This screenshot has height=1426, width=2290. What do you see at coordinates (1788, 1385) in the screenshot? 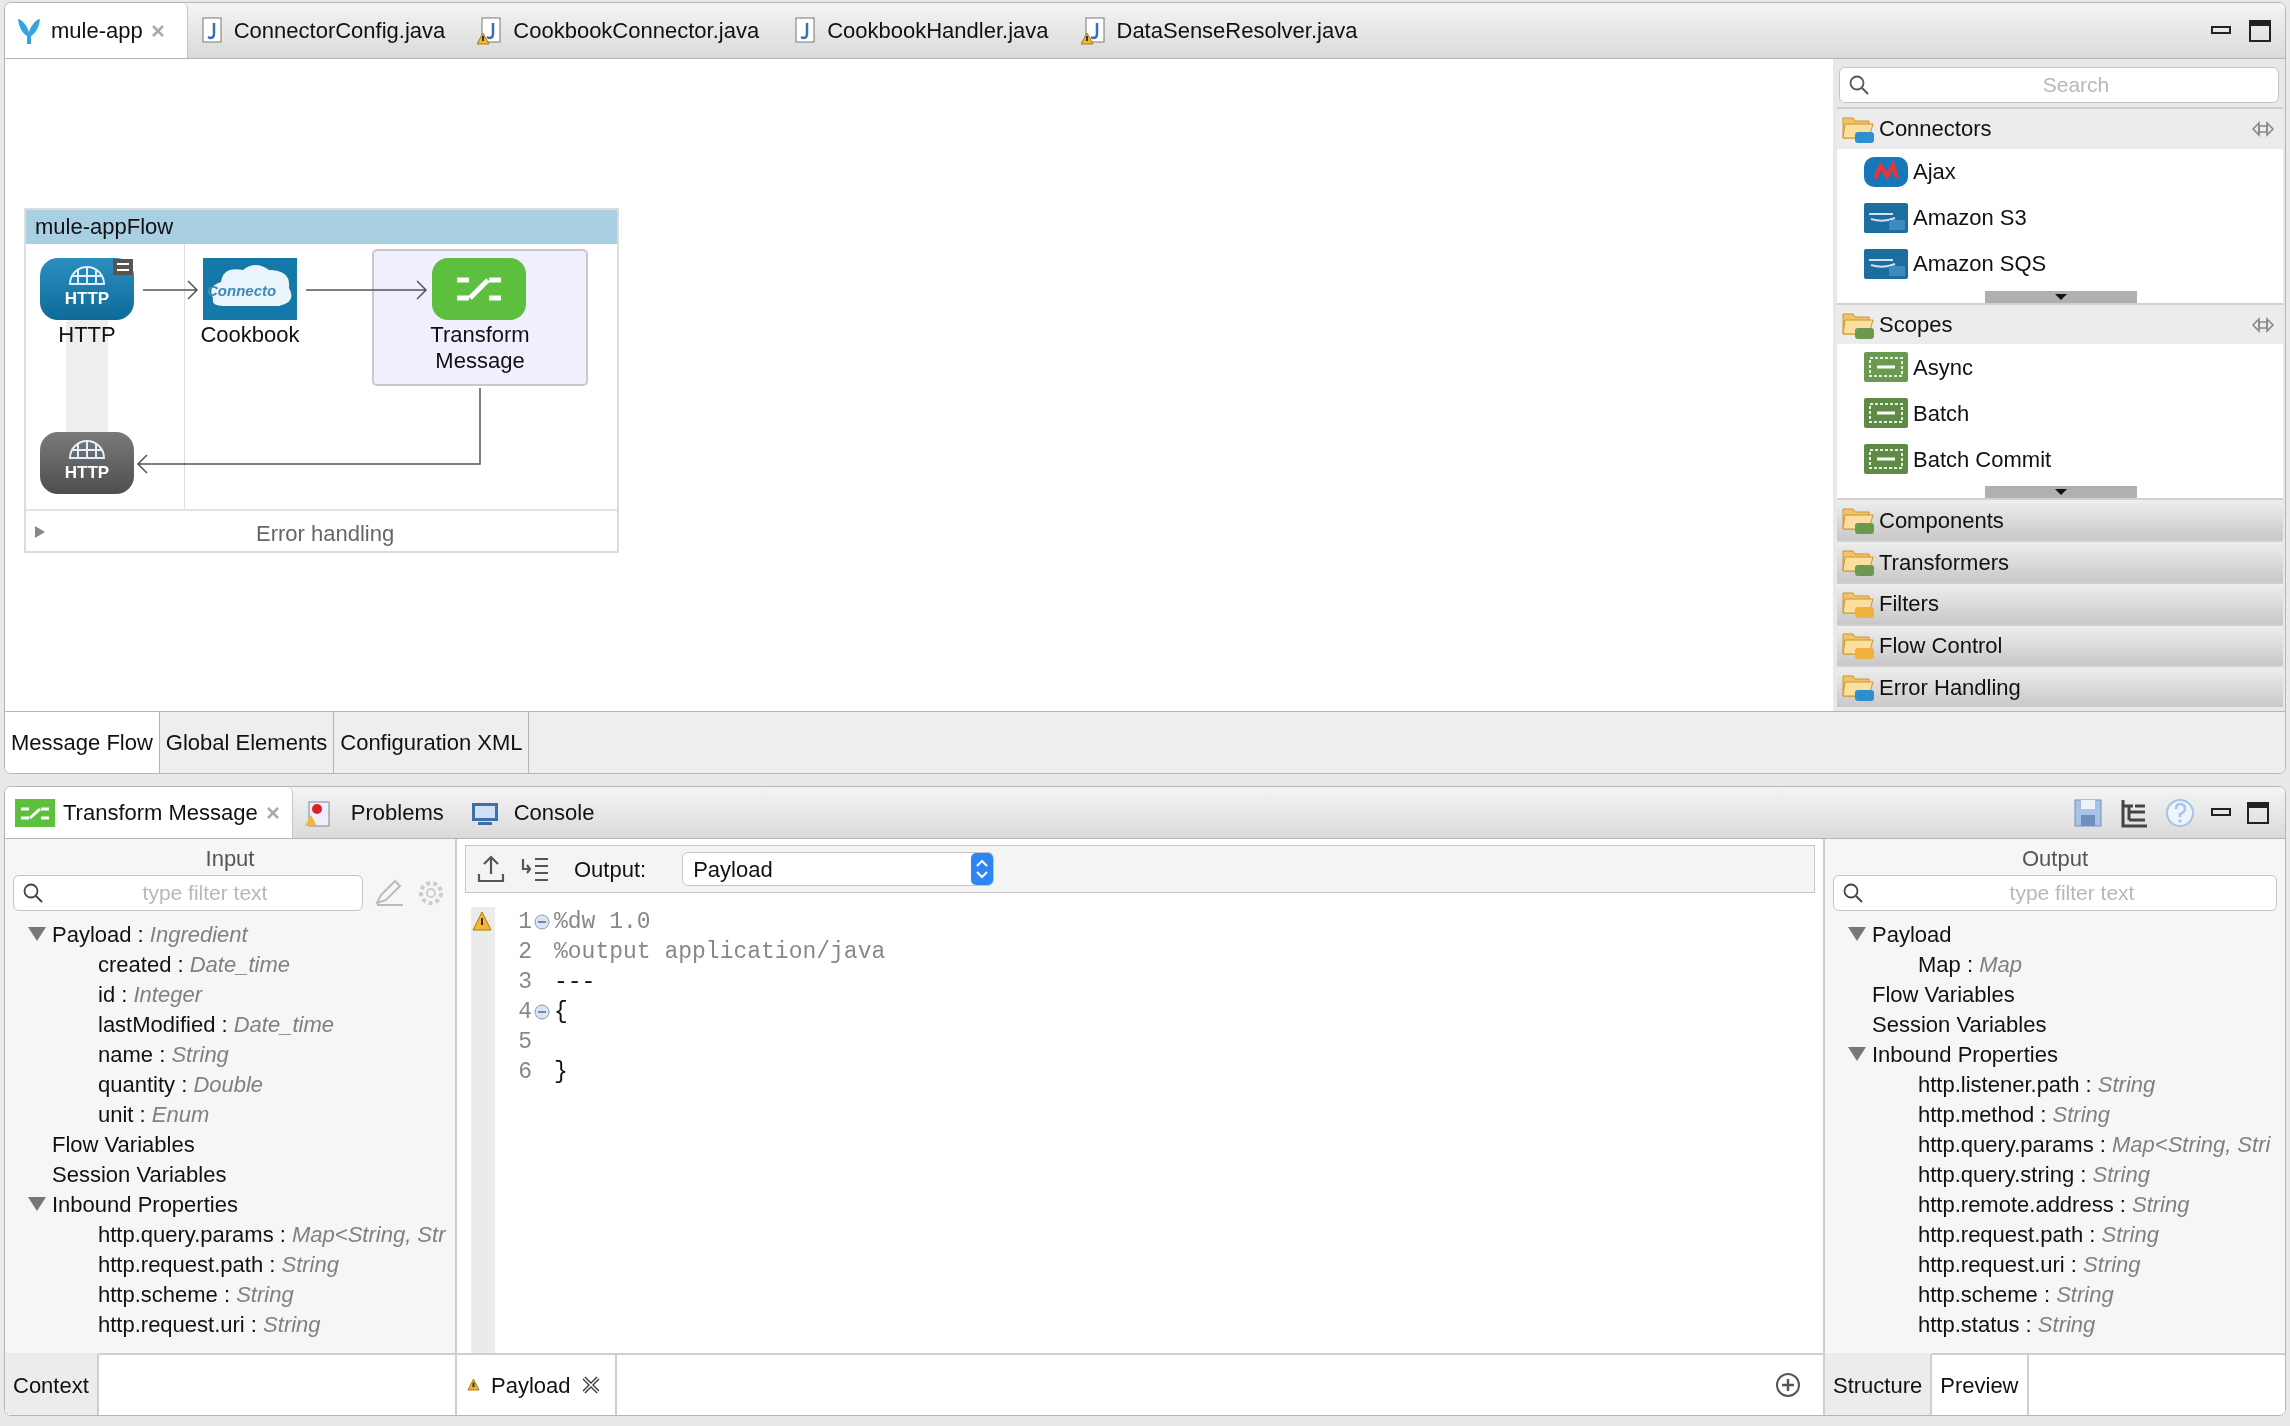
I see `add-icon` at bounding box center [1788, 1385].